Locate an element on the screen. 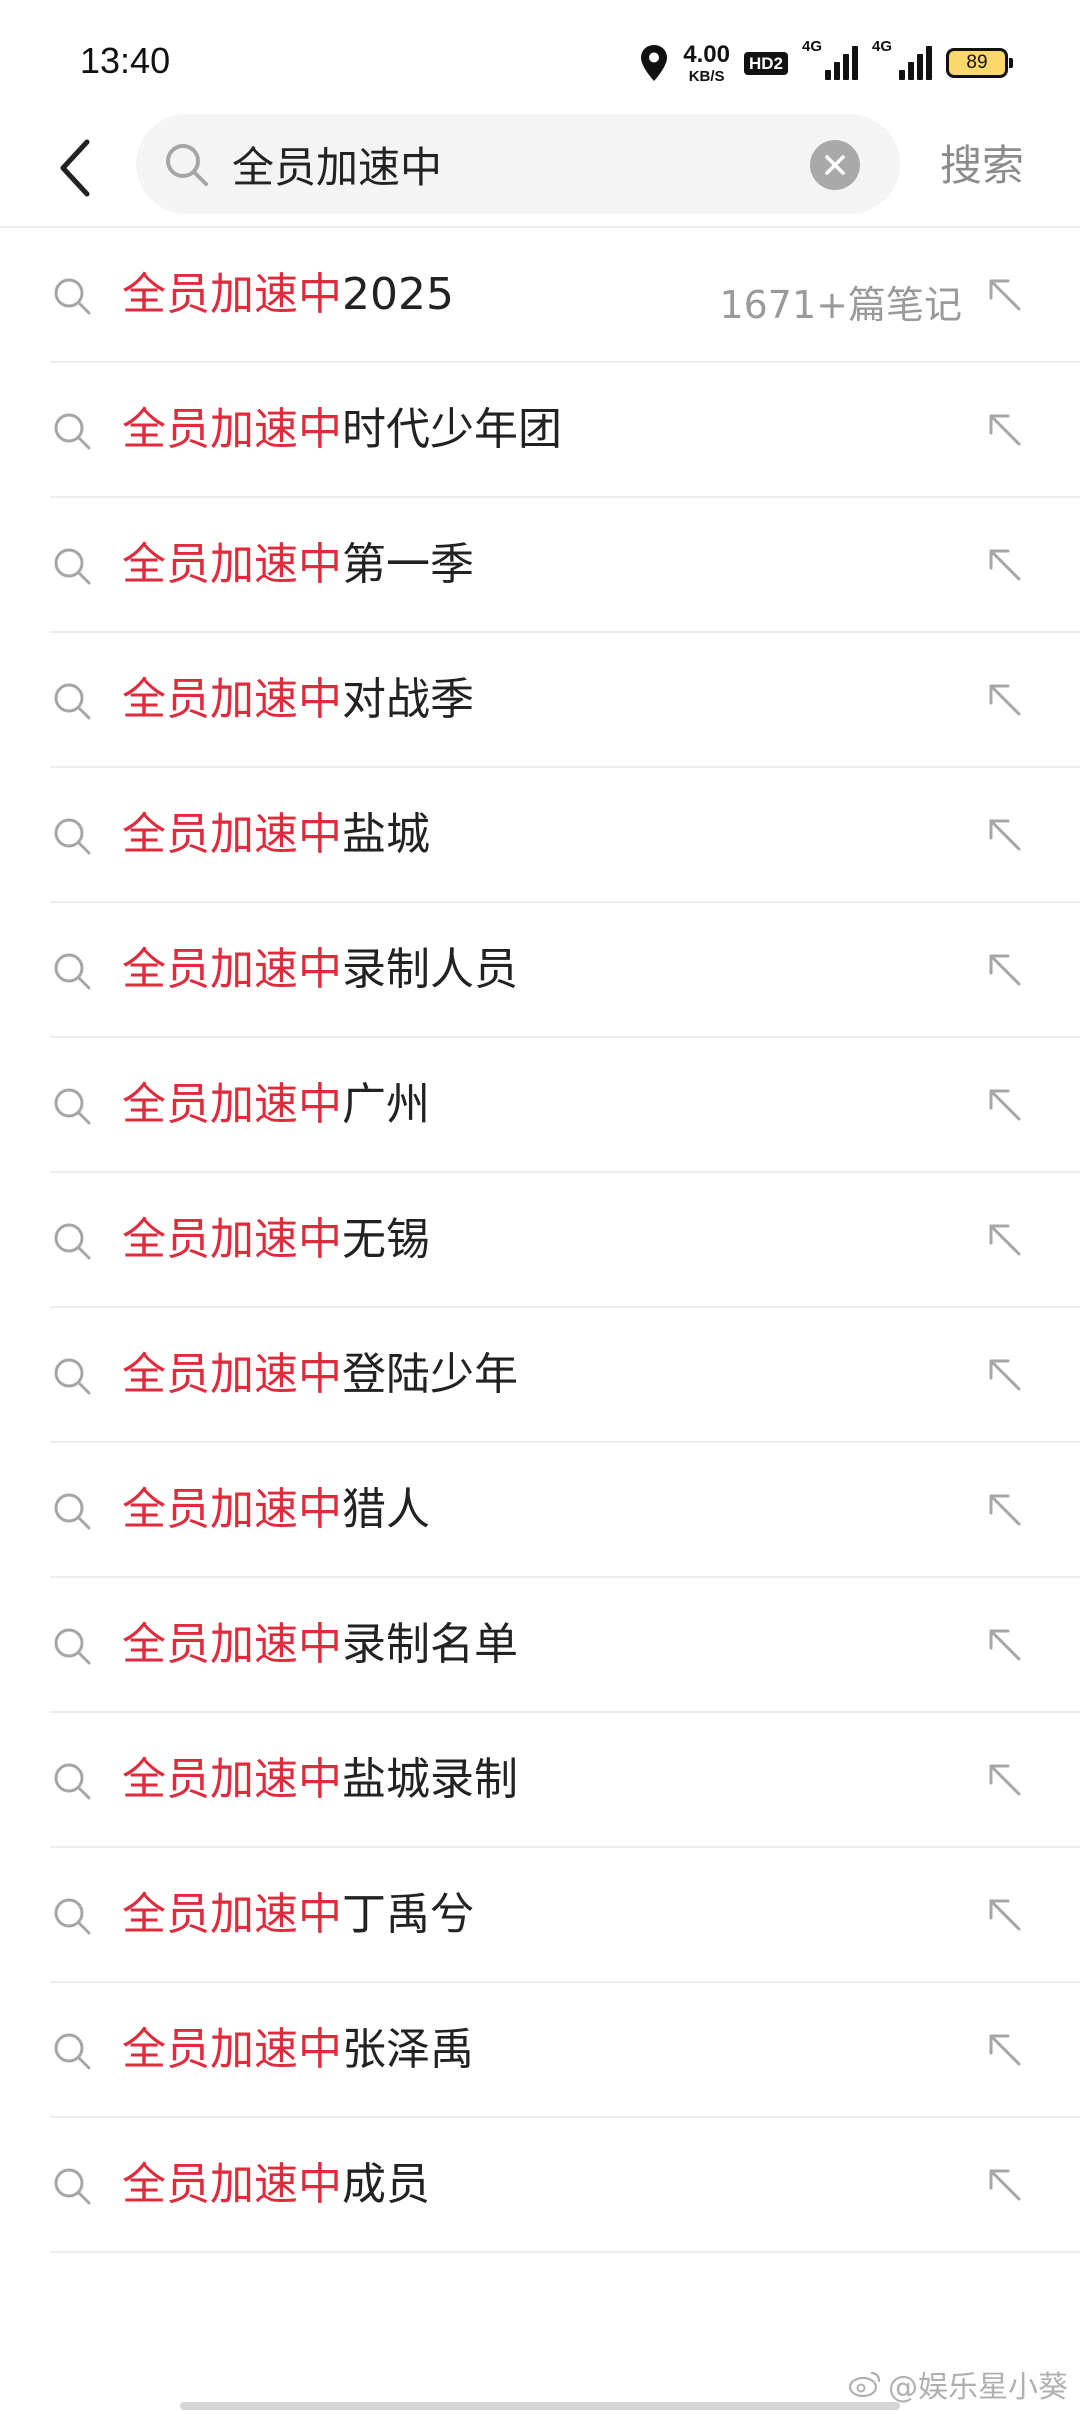  suggestion-item: 全员加速中录制名单 is located at coordinates (540, 1645).